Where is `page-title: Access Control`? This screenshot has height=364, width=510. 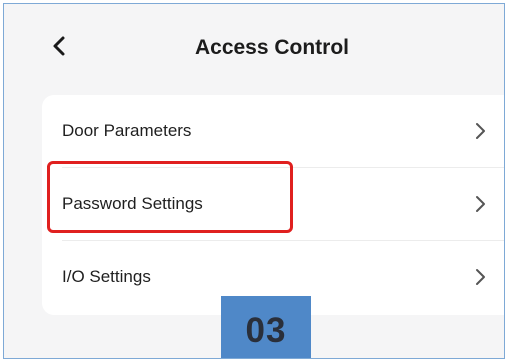
page-title: Access Control is located at coordinates (272, 47).